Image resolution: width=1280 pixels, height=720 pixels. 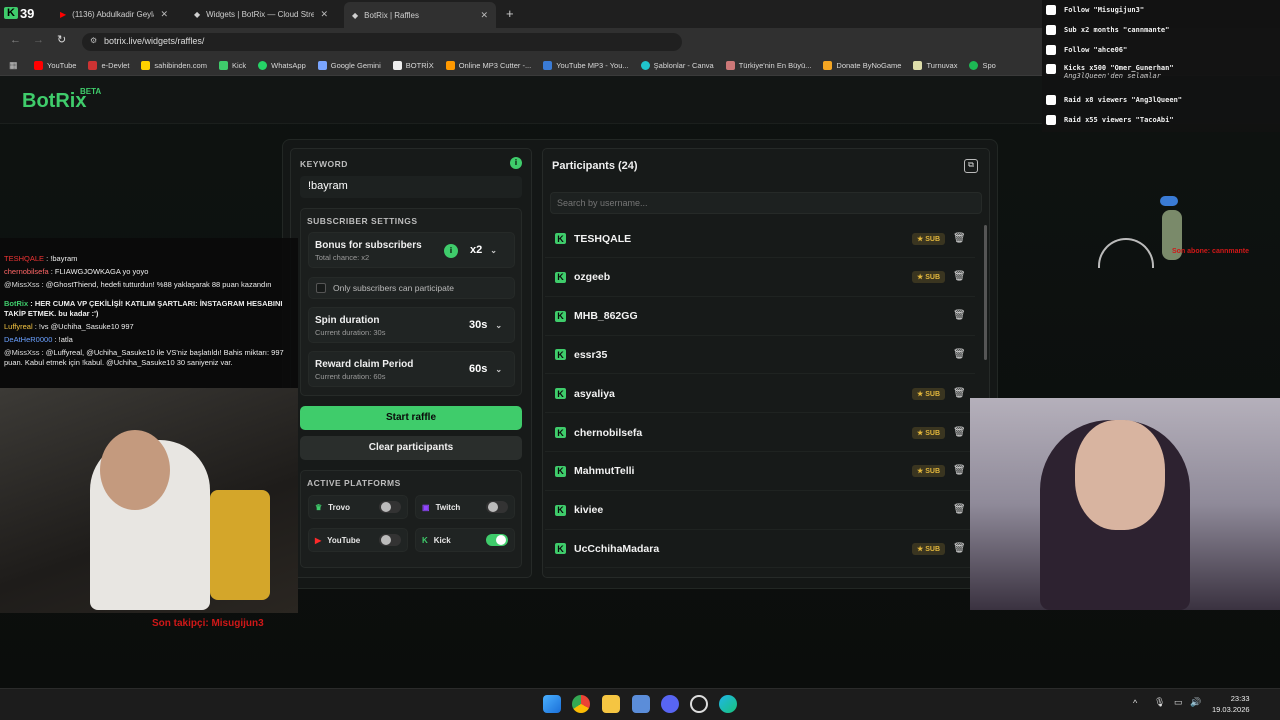 I want to click on kick-toggle, so click(x=497, y=540).